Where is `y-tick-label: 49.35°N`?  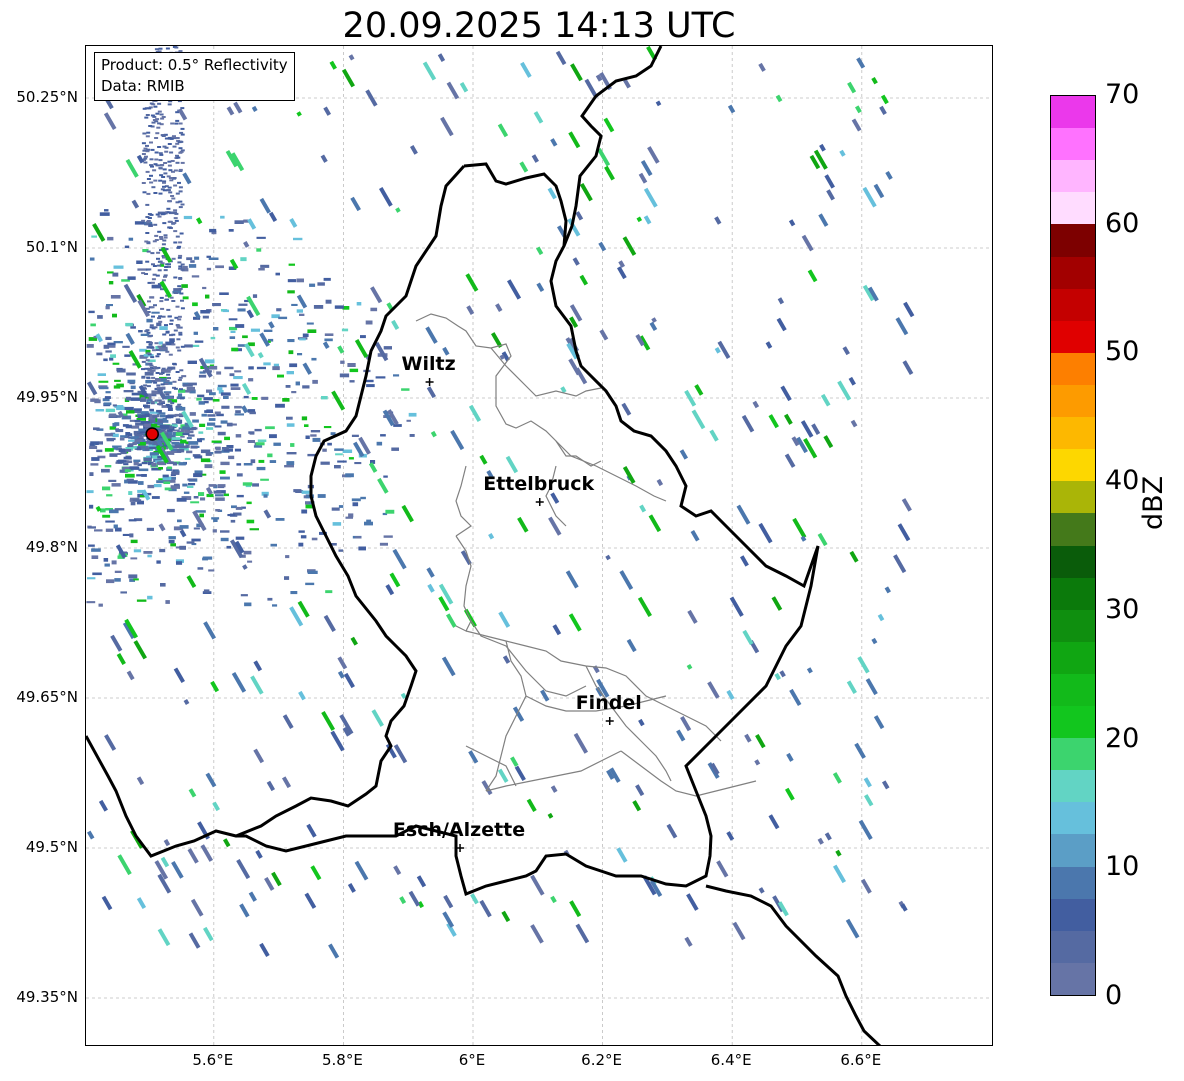 y-tick-label: 49.35°N is located at coordinates (47, 997).